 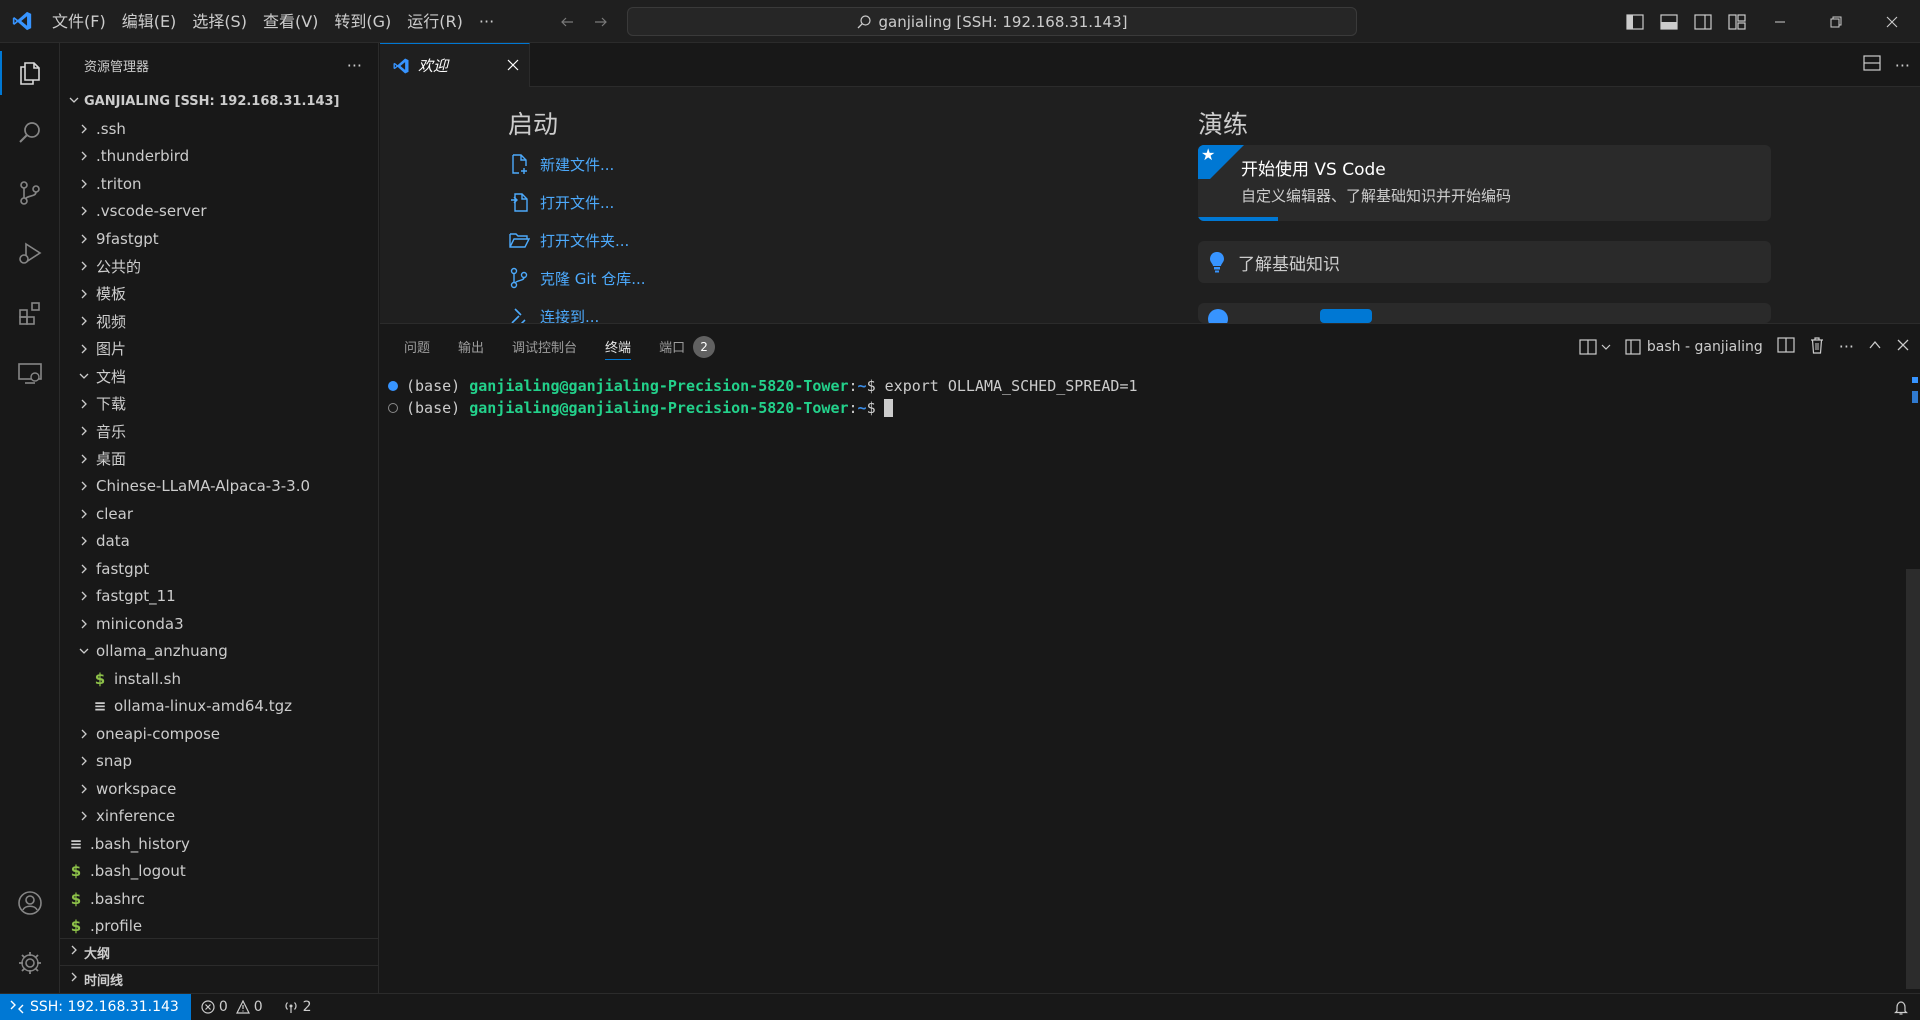 I want to click on maximize-panel-icon, so click(x=1875, y=347).